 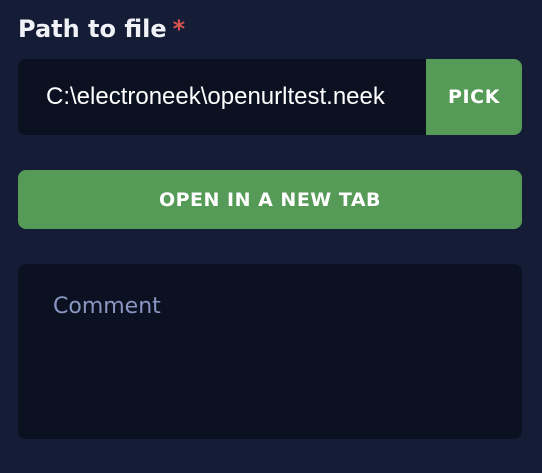 I want to click on path-to-file-input, so click(x=222, y=97).